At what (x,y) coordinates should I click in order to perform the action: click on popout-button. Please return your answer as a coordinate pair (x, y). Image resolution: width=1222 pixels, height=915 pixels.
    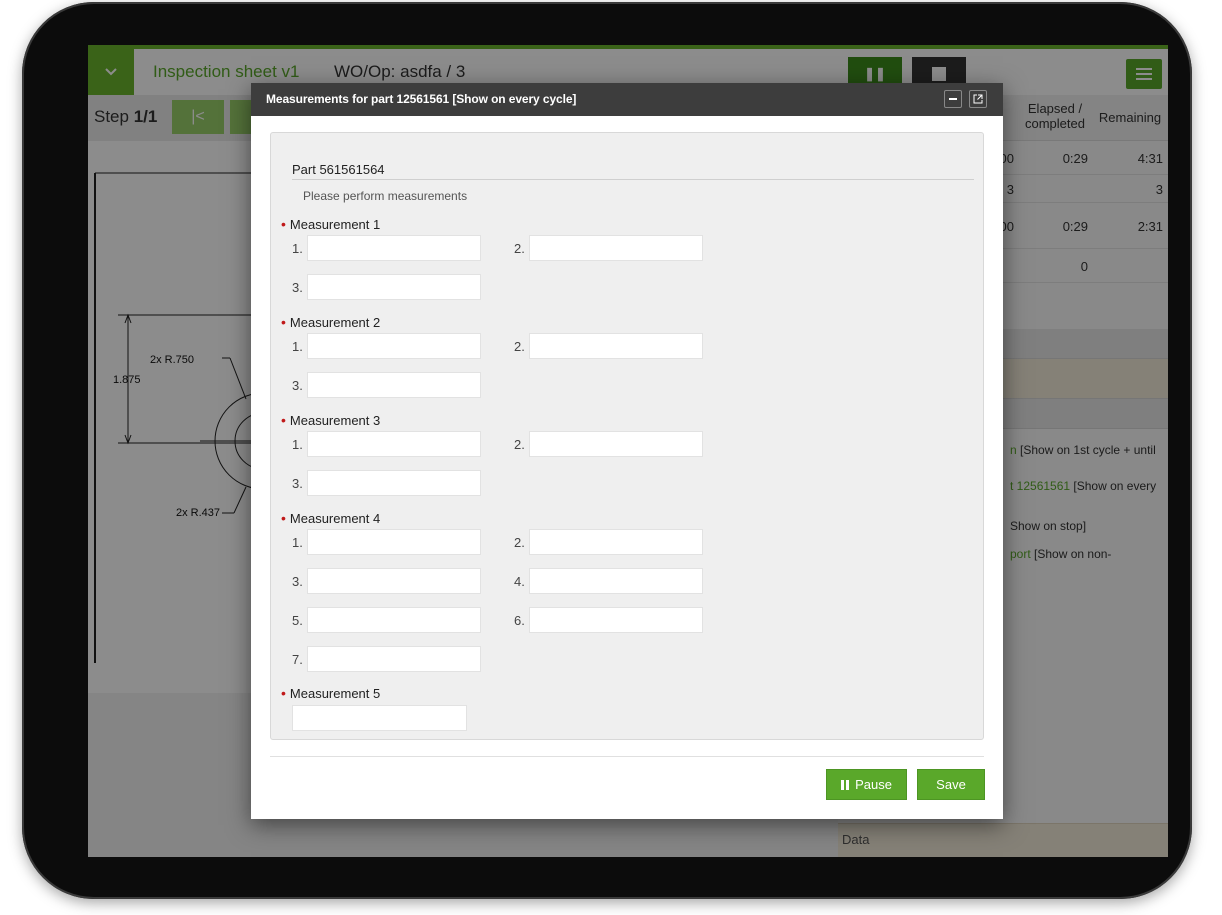
    Looking at the image, I should click on (978, 99).